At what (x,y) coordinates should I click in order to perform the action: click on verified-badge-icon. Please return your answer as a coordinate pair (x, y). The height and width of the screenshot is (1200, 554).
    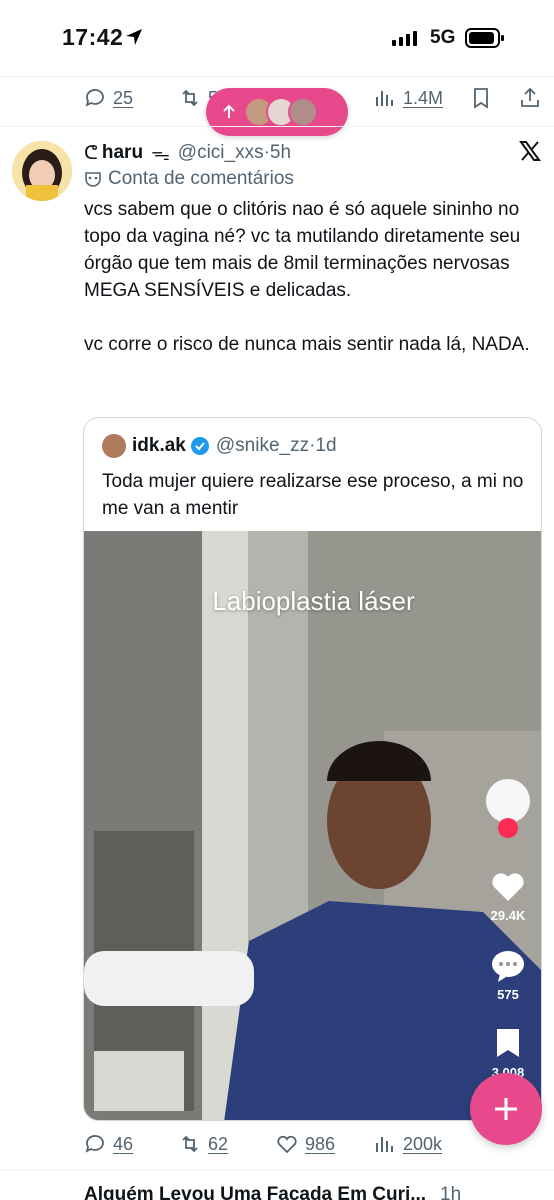
    Looking at the image, I should click on (199, 446).